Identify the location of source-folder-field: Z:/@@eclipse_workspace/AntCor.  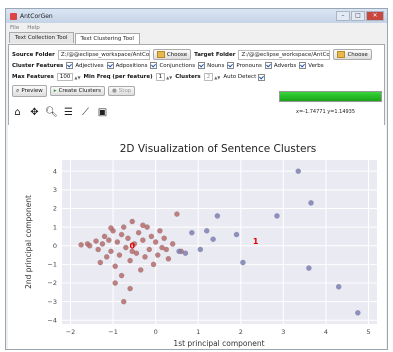
(103, 54).